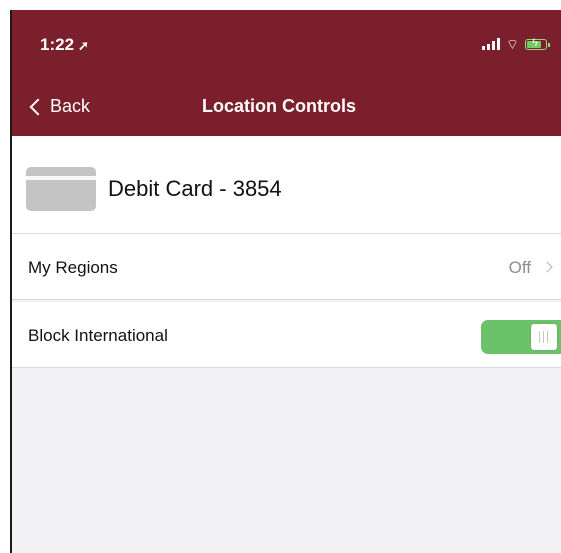 Image resolution: width=561 pixels, height=553 pixels. I want to click on chevron-right-icon, so click(547, 267).